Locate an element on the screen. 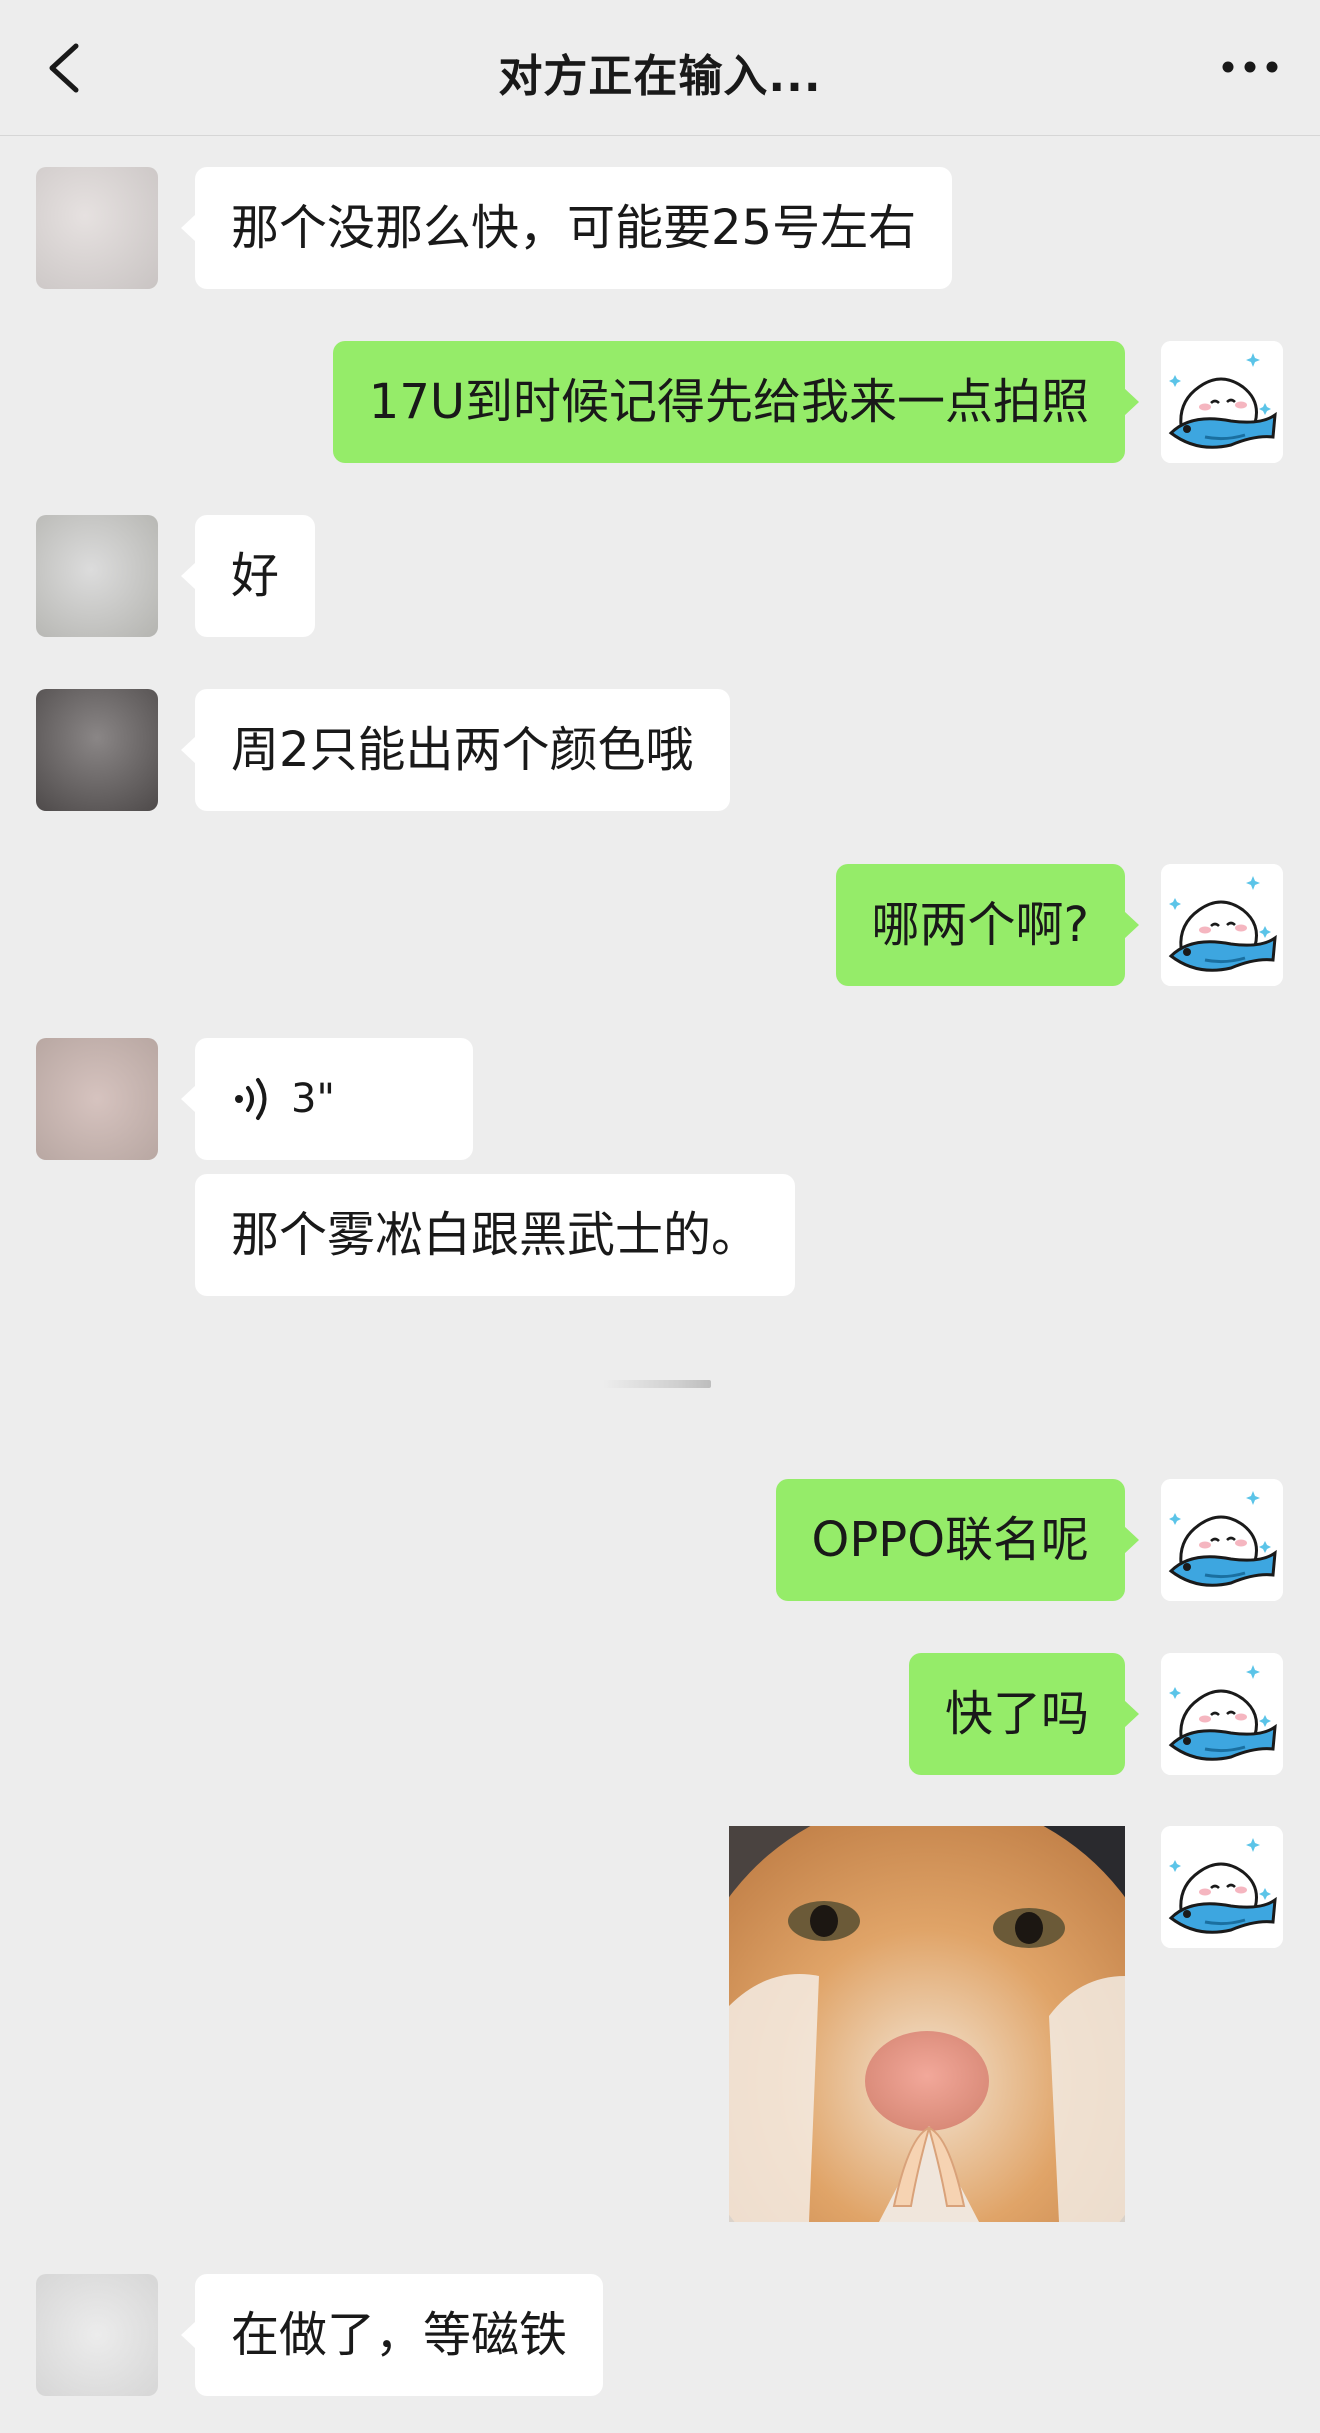 This screenshot has height=2433, width=1320. message-bubble-sent: OPPO联名呢 is located at coordinates (957, 1540).